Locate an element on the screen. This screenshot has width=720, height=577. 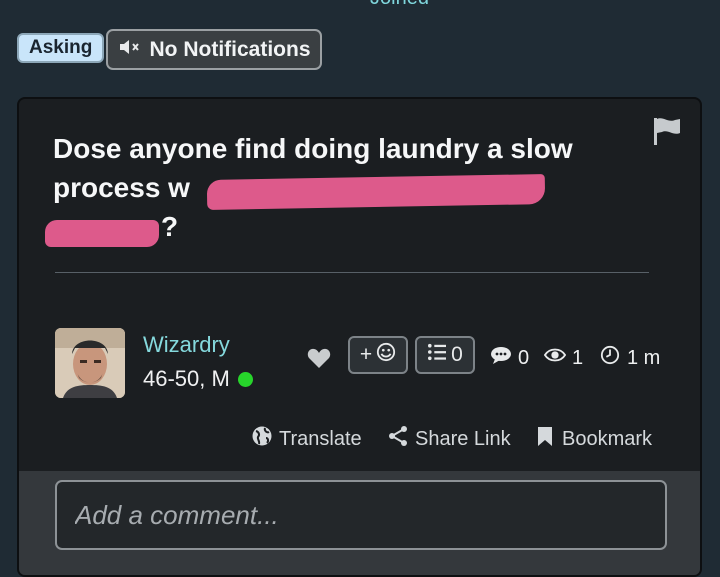
author-meta: 46-50, M is located at coordinates (198, 379).